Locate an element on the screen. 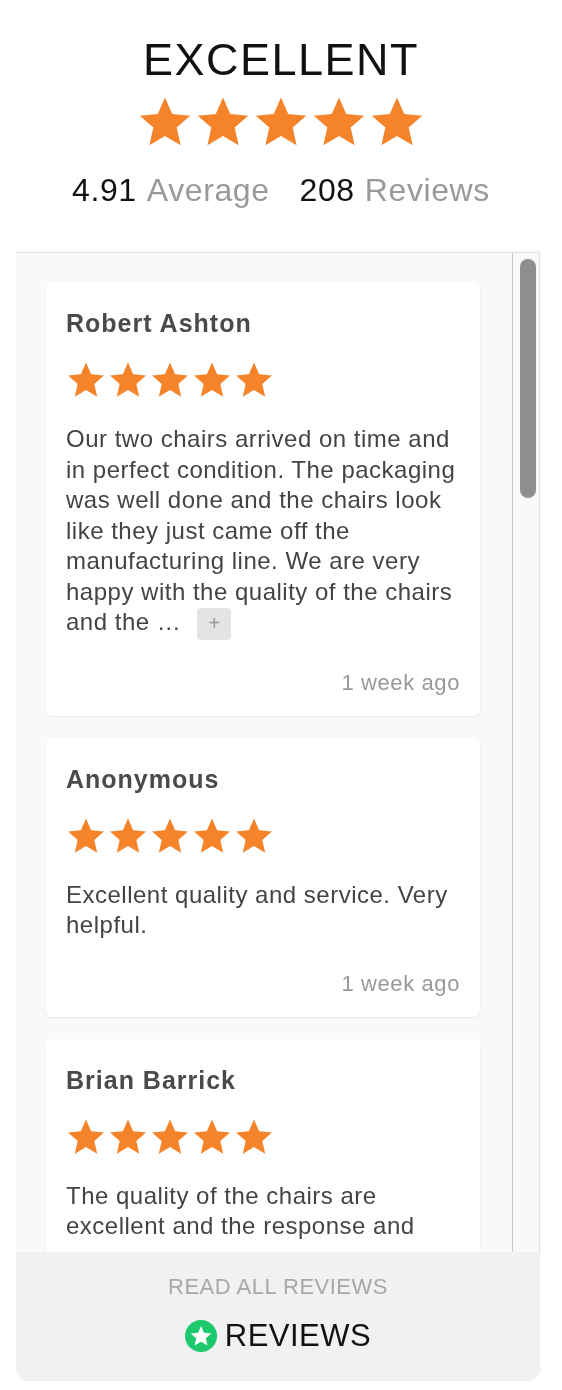  scrollbar-thumb is located at coordinates (528, 378).